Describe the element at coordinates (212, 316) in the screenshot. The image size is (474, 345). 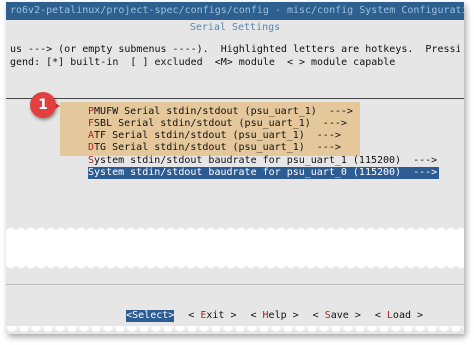
I see `exit-button: < Exit >` at that location.